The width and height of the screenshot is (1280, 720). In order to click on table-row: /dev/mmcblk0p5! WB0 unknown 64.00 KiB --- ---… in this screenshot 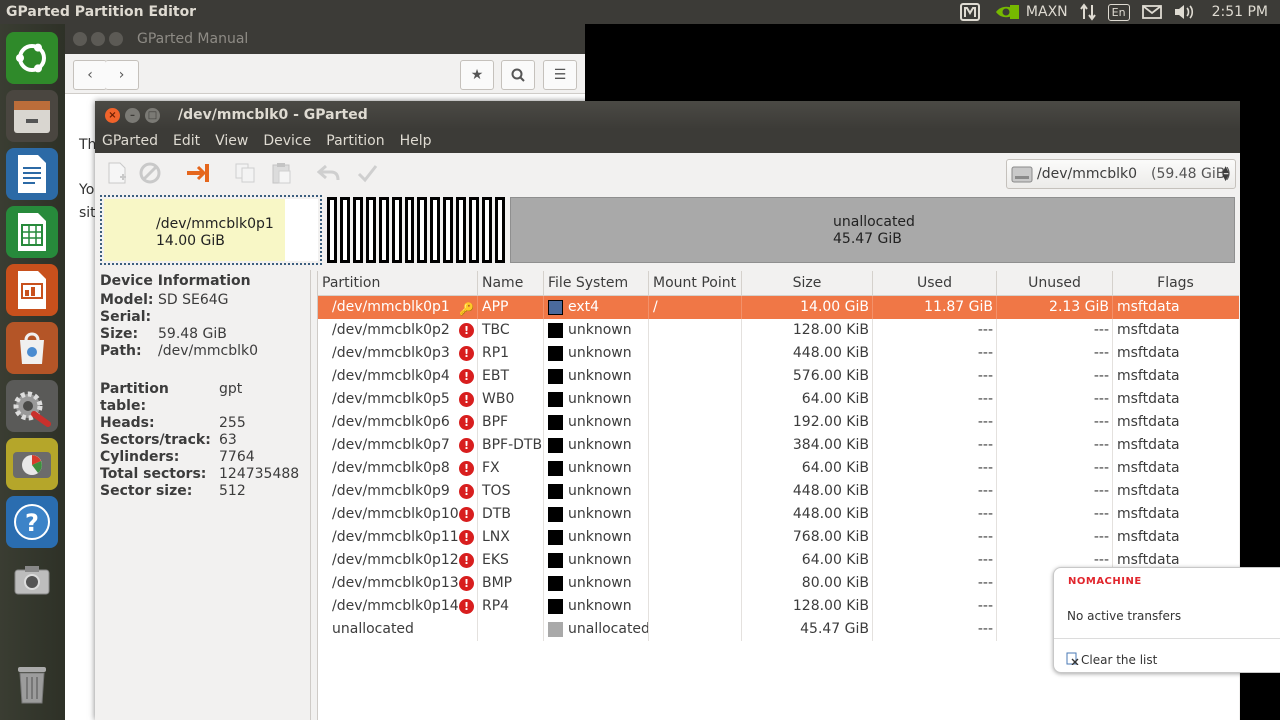, I will do `click(778, 399)`.